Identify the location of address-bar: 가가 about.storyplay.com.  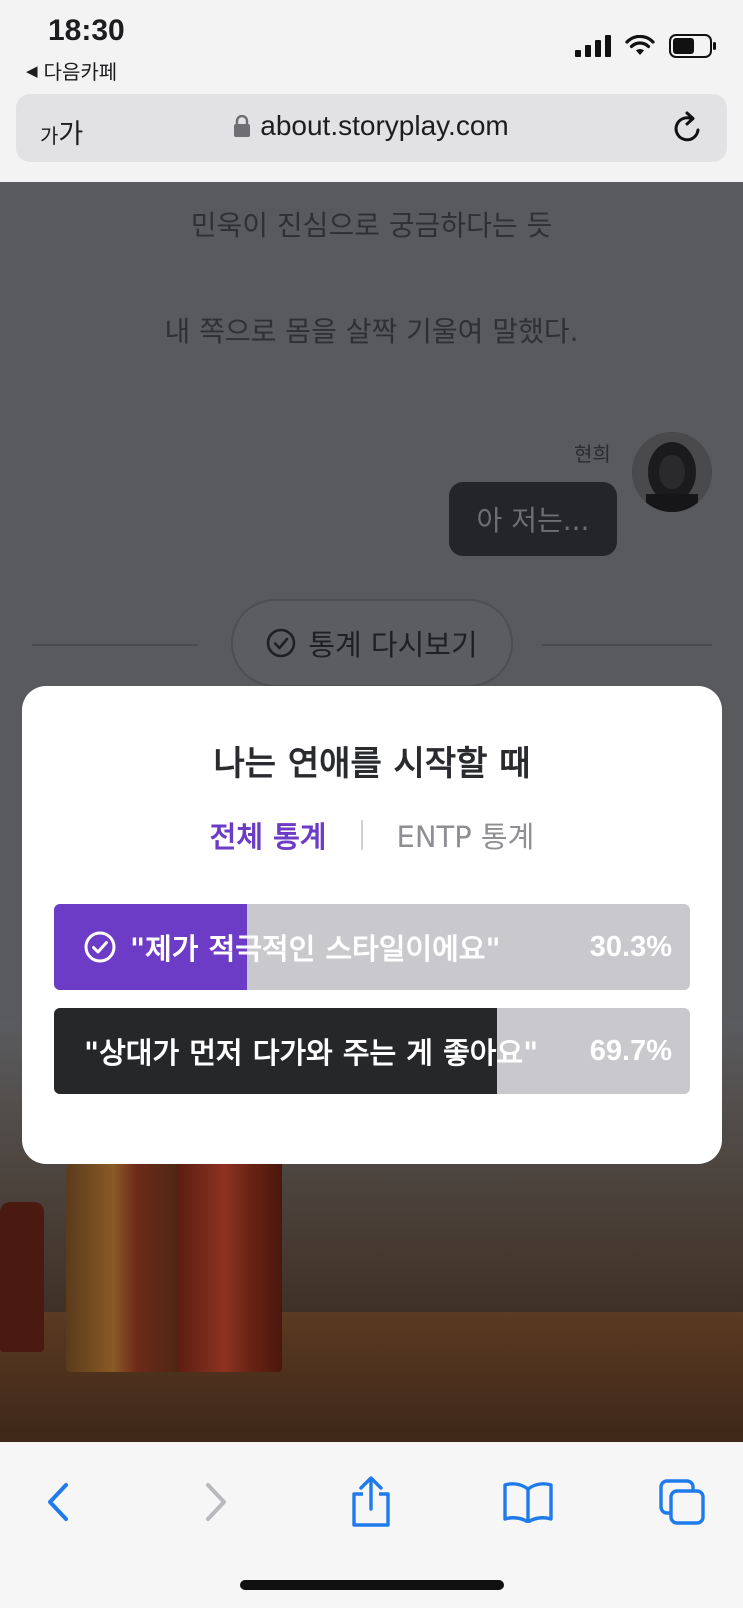
(371, 128).